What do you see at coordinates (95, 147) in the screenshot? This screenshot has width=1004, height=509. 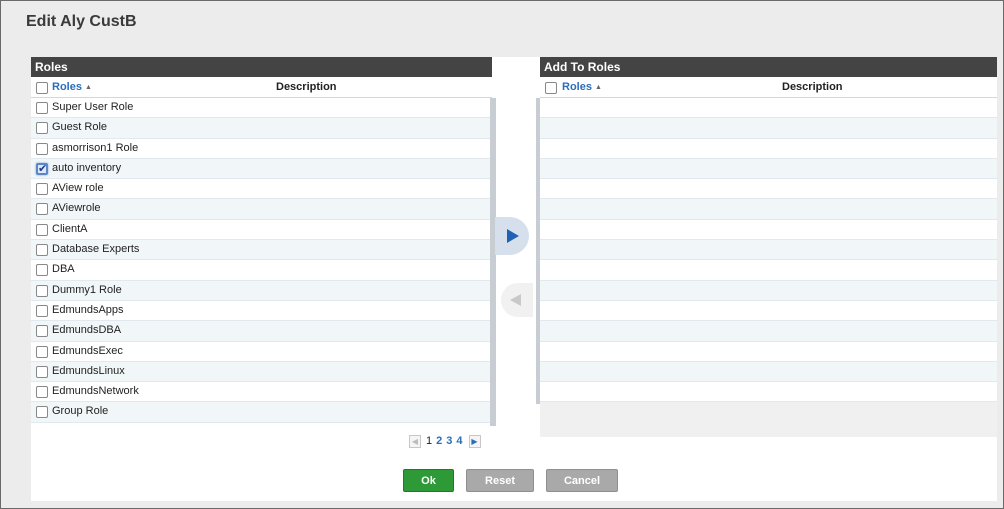 I see `role-name: asmorrison1 Role` at bounding box center [95, 147].